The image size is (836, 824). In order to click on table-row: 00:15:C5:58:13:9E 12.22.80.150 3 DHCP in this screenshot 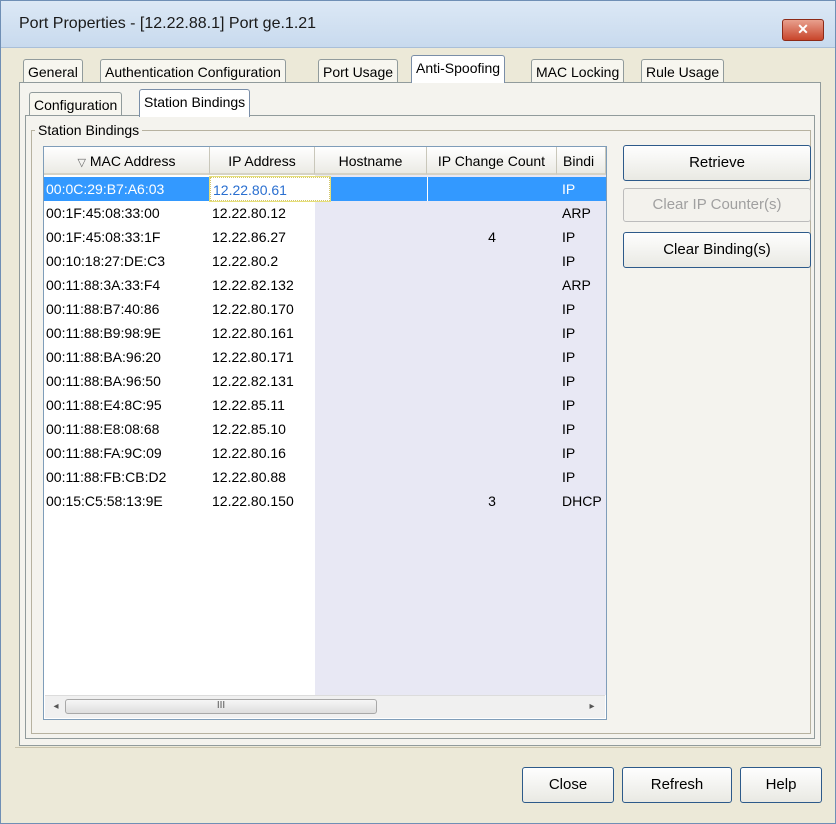, I will do `click(325, 501)`.